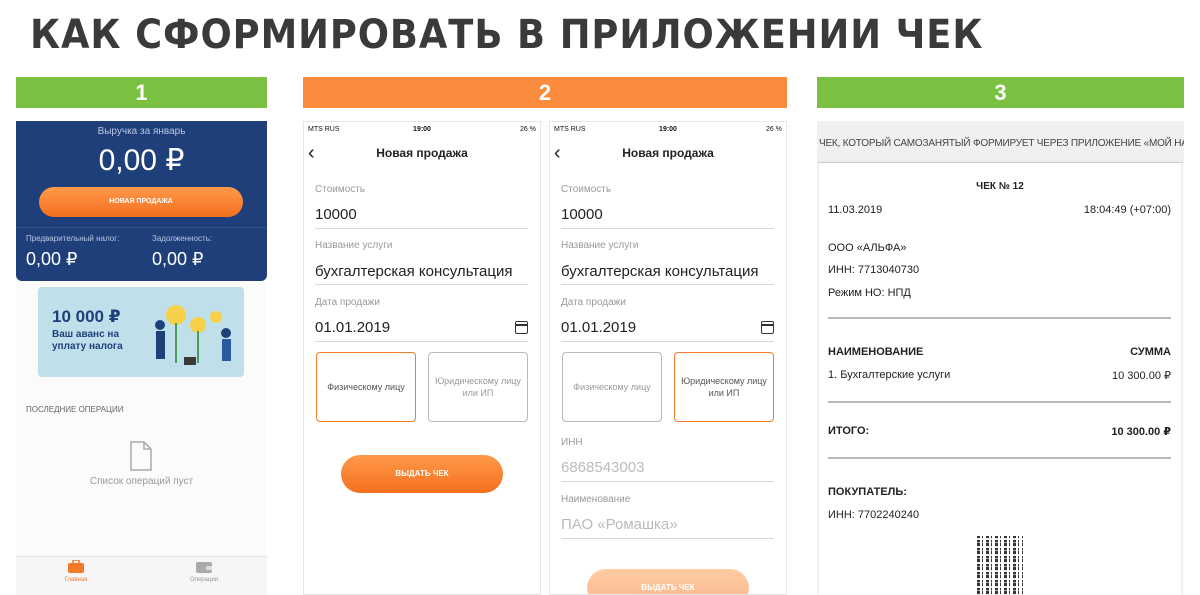 The height and width of the screenshot is (595, 1200). I want to click on wallet-icon, so click(204, 567).